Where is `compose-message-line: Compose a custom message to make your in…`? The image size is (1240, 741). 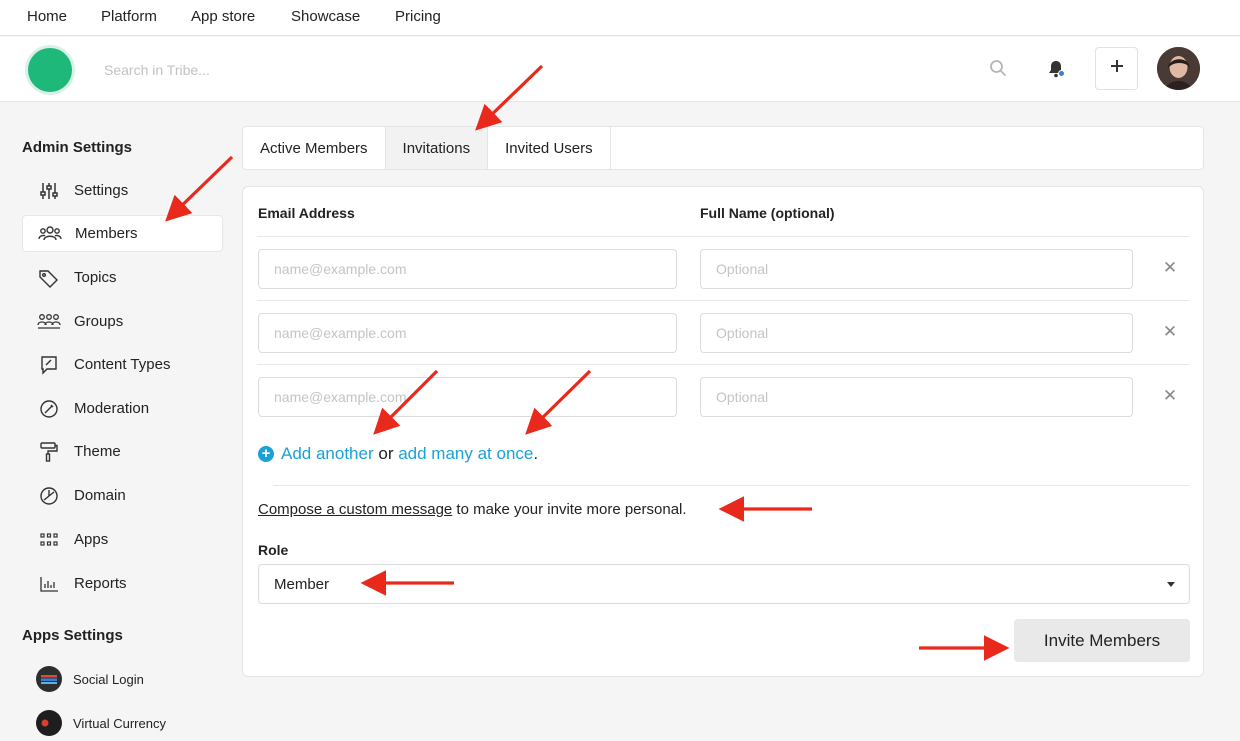 compose-message-line: Compose a custom message to make your in… is located at coordinates (472, 509).